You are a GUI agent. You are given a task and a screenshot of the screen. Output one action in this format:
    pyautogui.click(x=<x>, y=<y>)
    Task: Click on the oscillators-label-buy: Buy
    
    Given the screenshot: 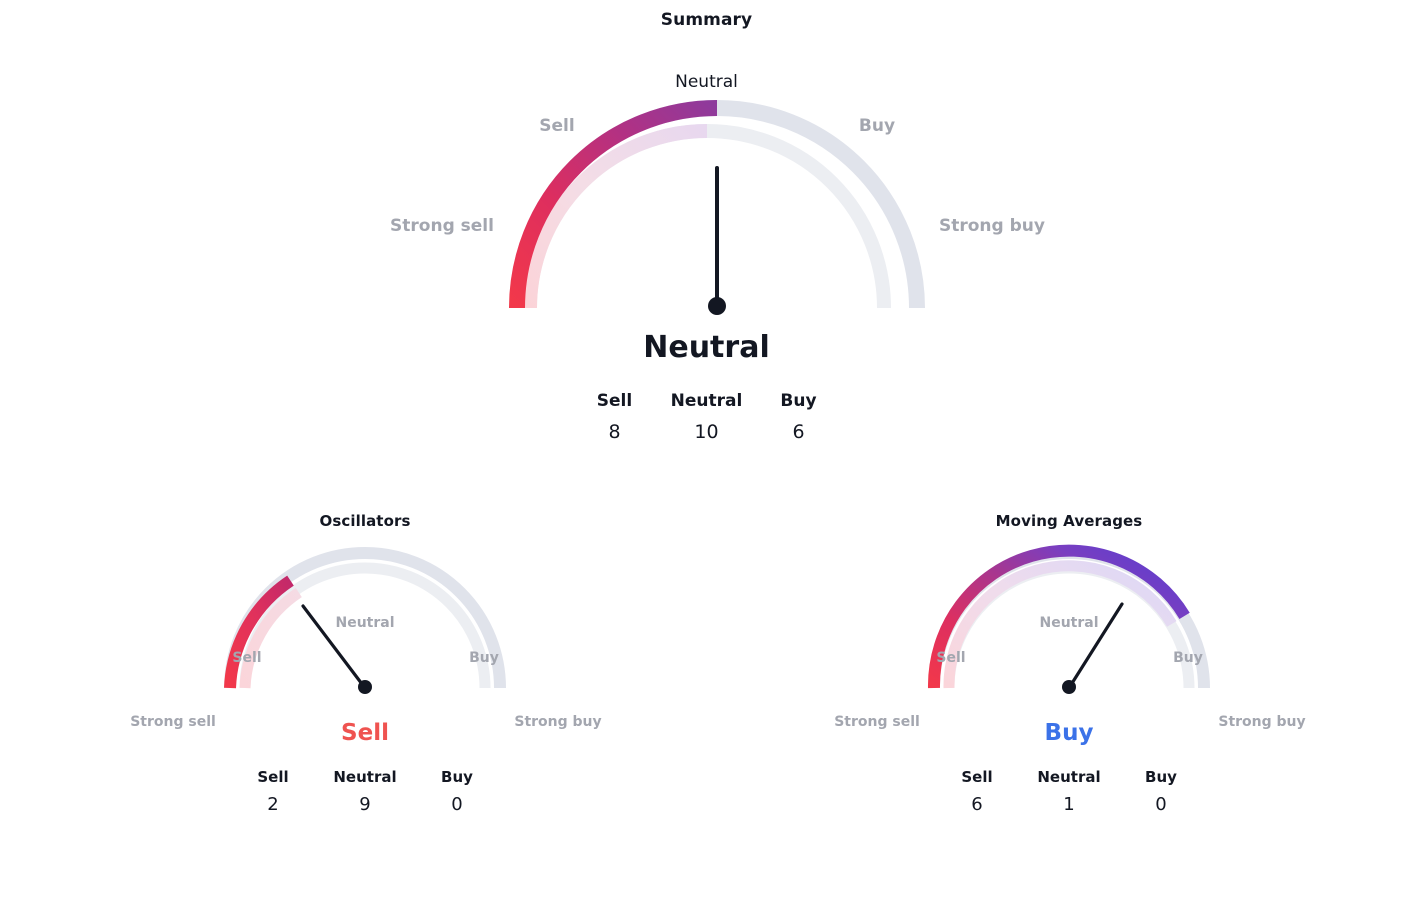 What is the action you would take?
    pyautogui.click(x=484, y=658)
    